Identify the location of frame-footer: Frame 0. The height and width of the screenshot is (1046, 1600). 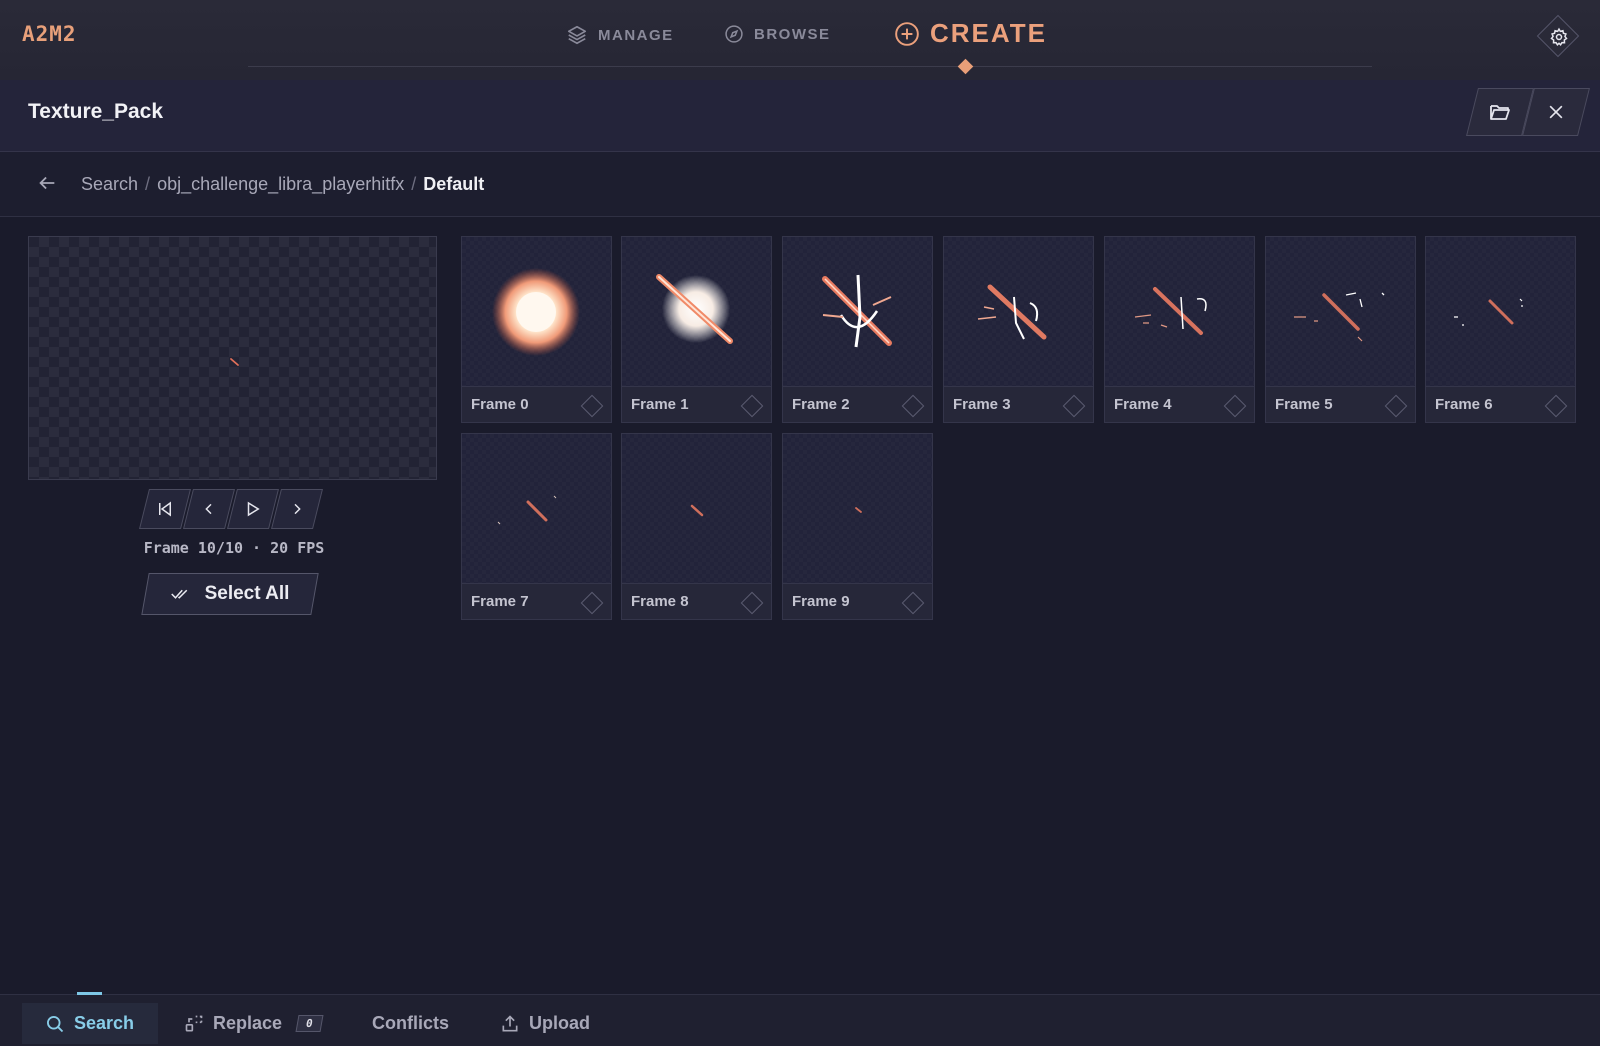
(536, 404).